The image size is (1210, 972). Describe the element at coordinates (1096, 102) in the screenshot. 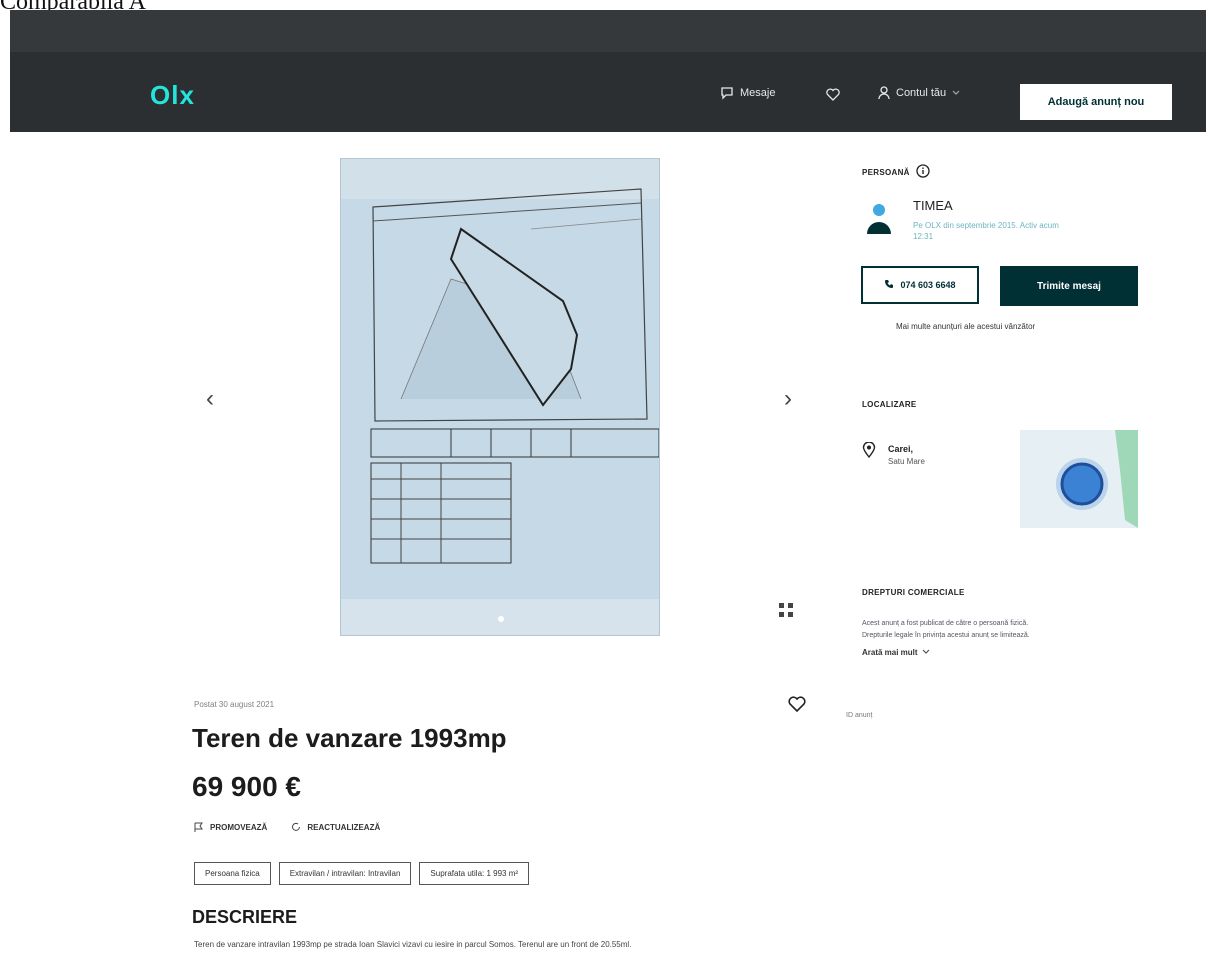

I see `add-ad-button: Adaugă anunț nou` at that location.